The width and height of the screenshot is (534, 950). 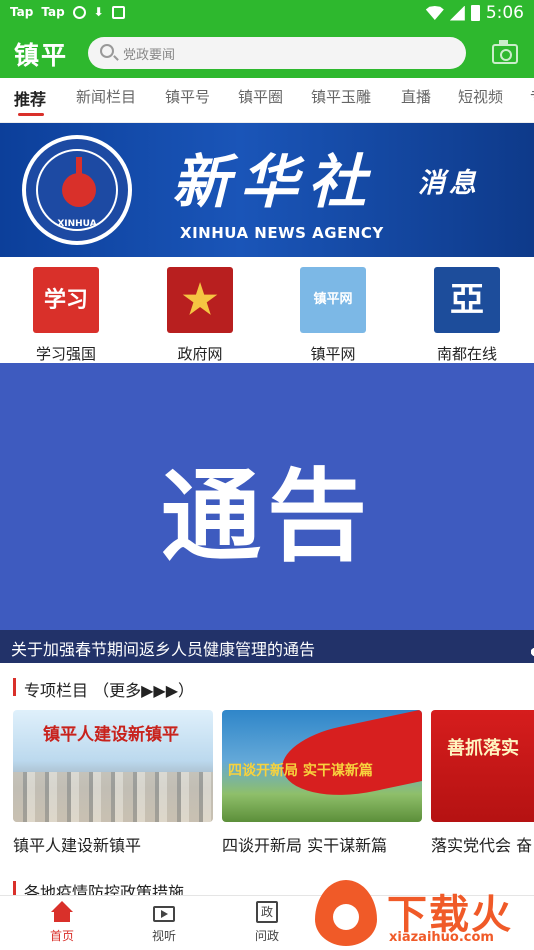 I want to click on tab-recommend: 推荐, so click(x=30, y=98).